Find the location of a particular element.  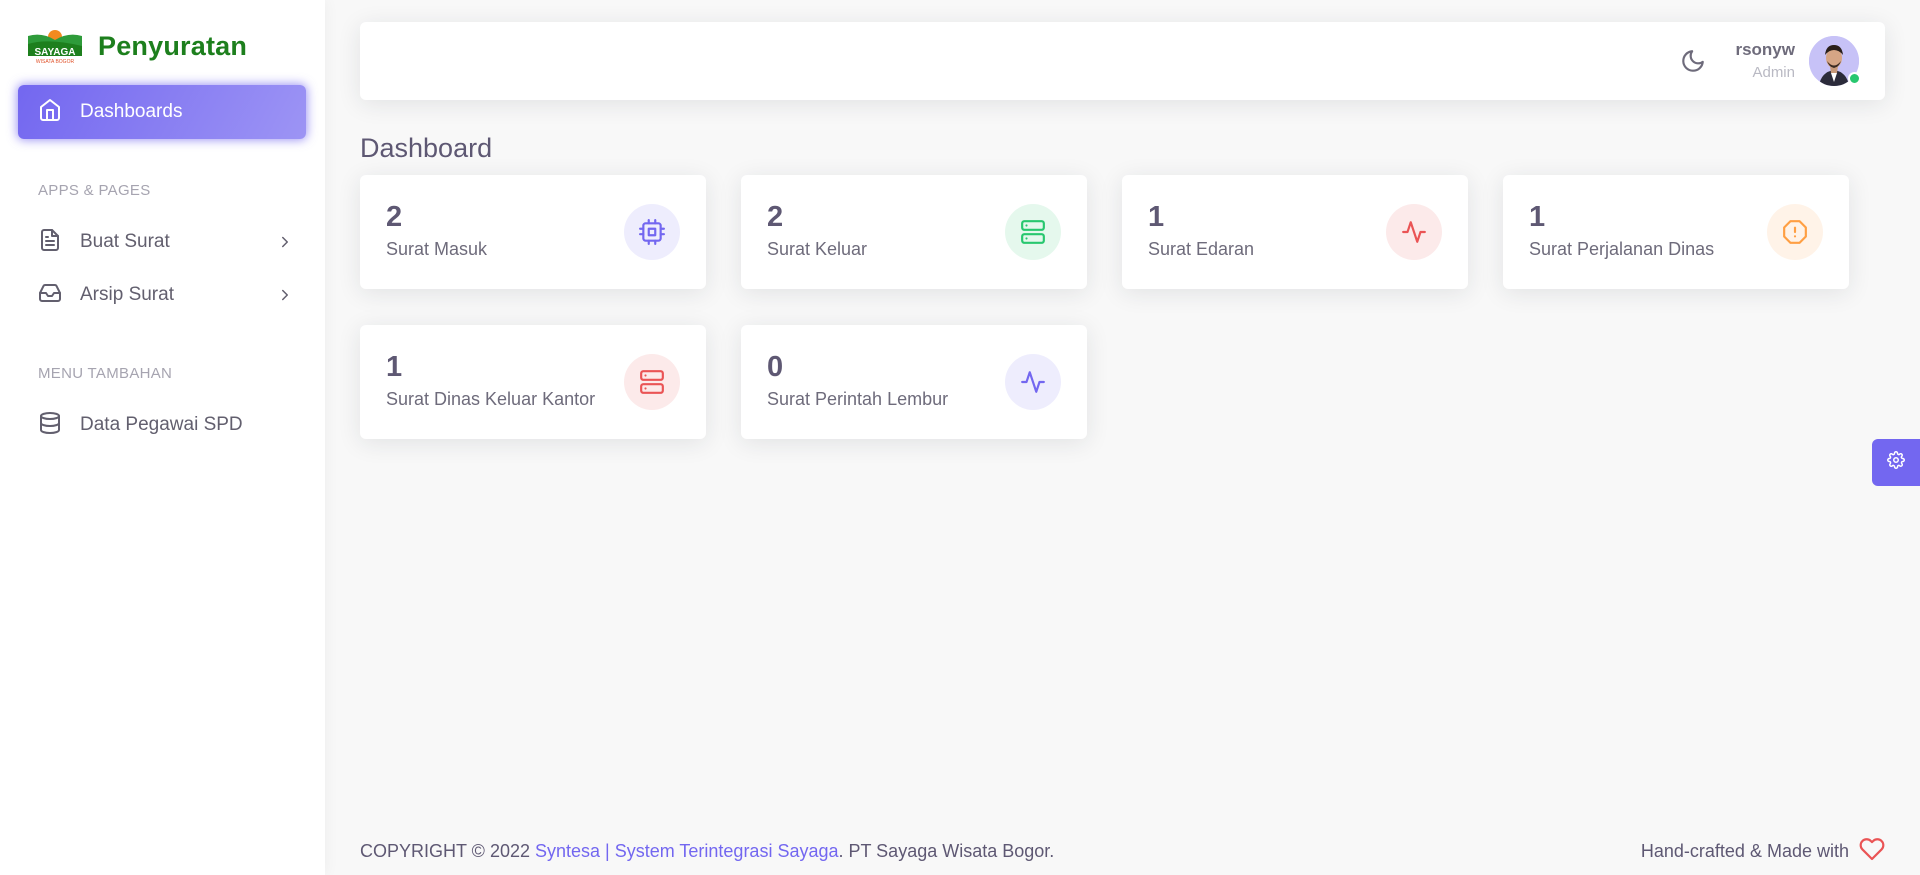

section-header-apps: APPS & PAGES is located at coordinates (94, 190).